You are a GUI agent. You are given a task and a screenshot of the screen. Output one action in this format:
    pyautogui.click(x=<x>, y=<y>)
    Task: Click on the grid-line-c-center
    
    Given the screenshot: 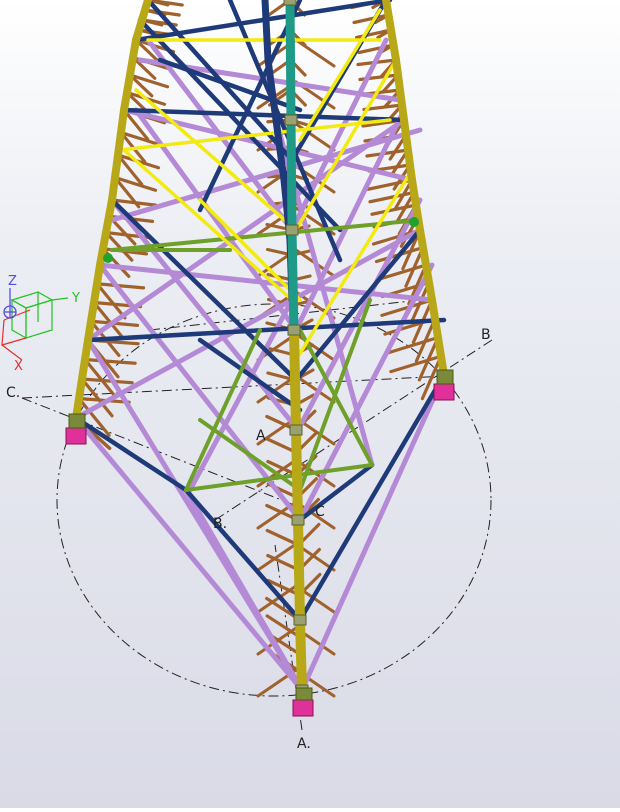 What is the action you would take?
    pyautogui.click(x=162, y=453)
    